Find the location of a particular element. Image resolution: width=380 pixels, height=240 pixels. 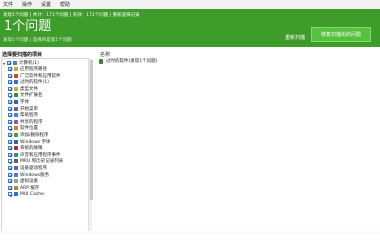

tree-item: 添加/删除程序 is located at coordinates (28, 135).